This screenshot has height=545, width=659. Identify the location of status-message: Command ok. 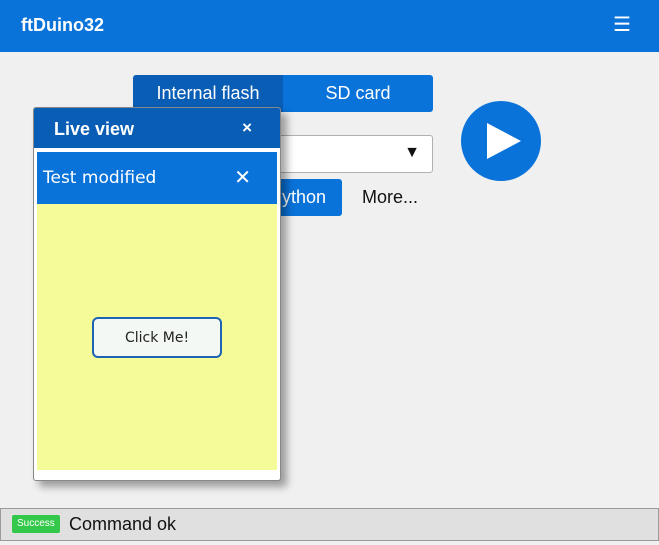
(123, 524).